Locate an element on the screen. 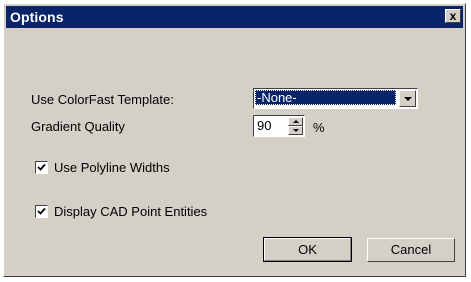 The image size is (471, 282). close-button: x is located at coordinates (453, 16).